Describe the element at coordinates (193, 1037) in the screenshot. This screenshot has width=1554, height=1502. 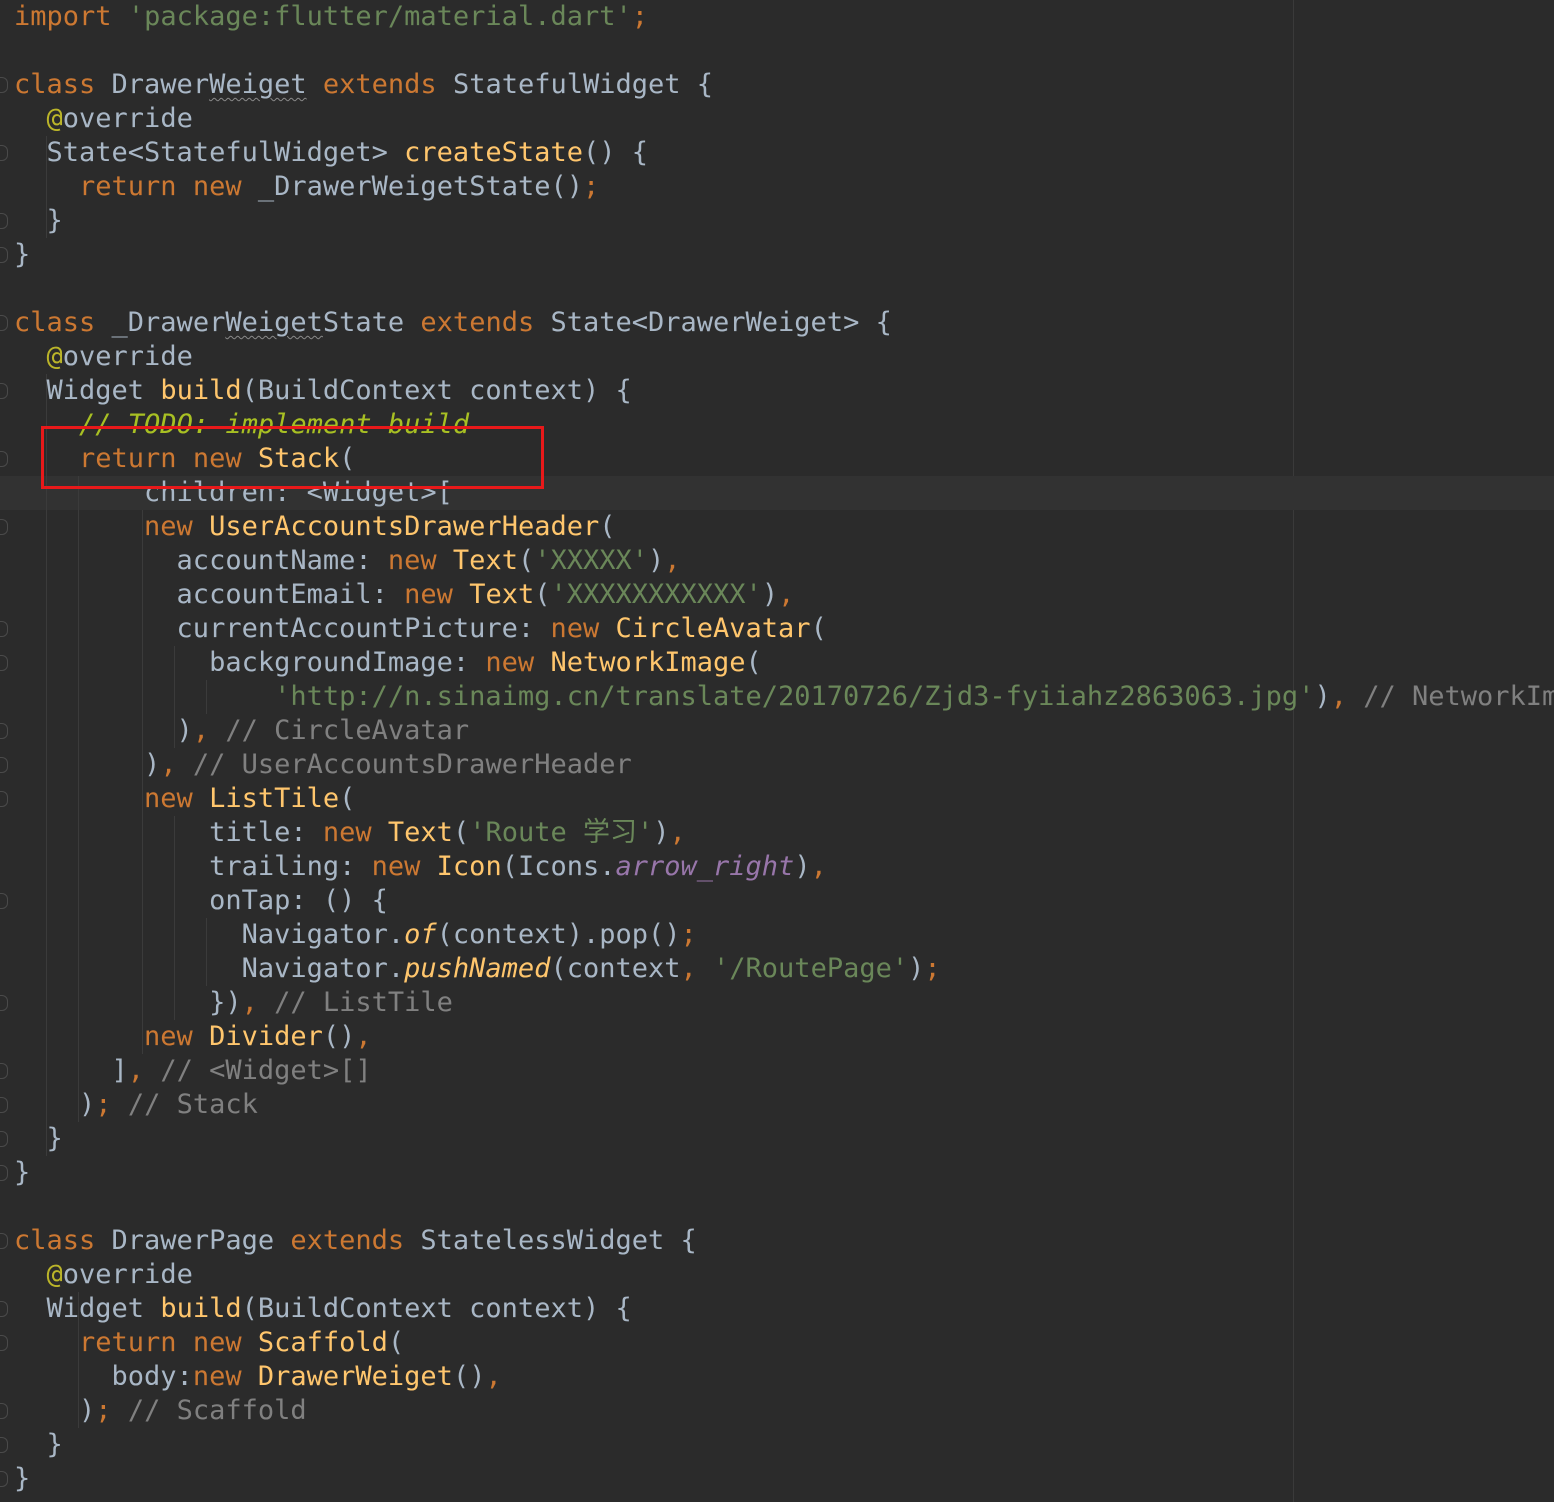
I see `code-line: new Divider(),` at that location.